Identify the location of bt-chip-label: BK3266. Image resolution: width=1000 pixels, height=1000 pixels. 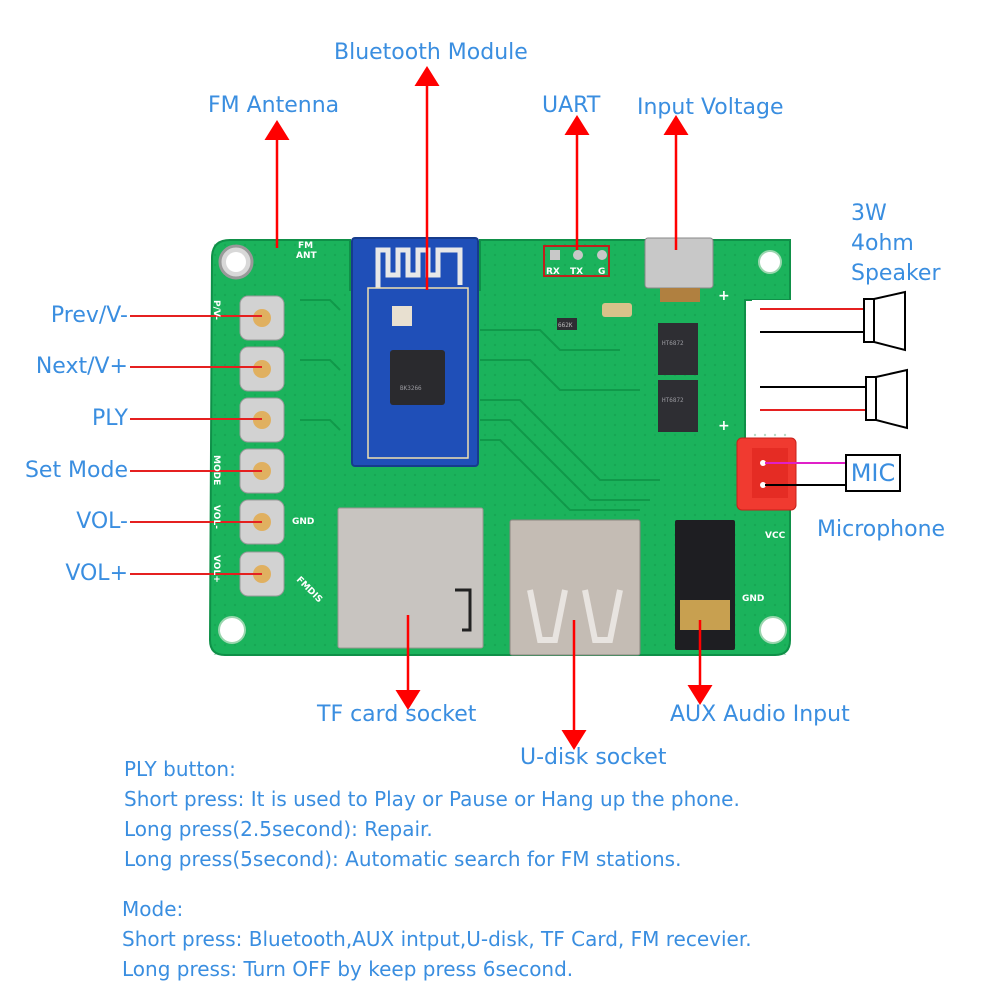
(411, 388).